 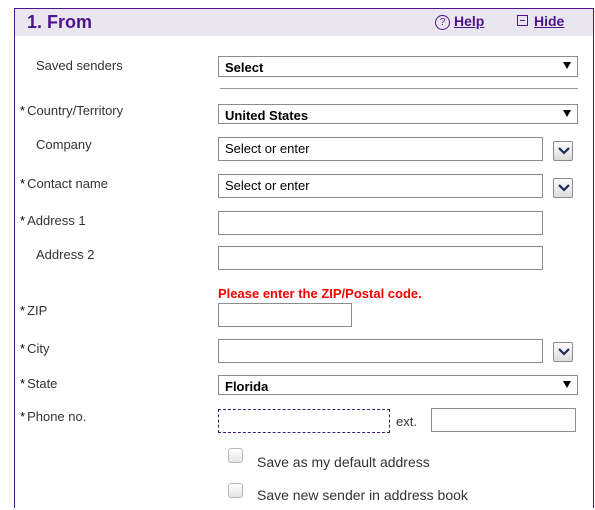 I want to click on ext-label: ext., so click(x=406, y=421).